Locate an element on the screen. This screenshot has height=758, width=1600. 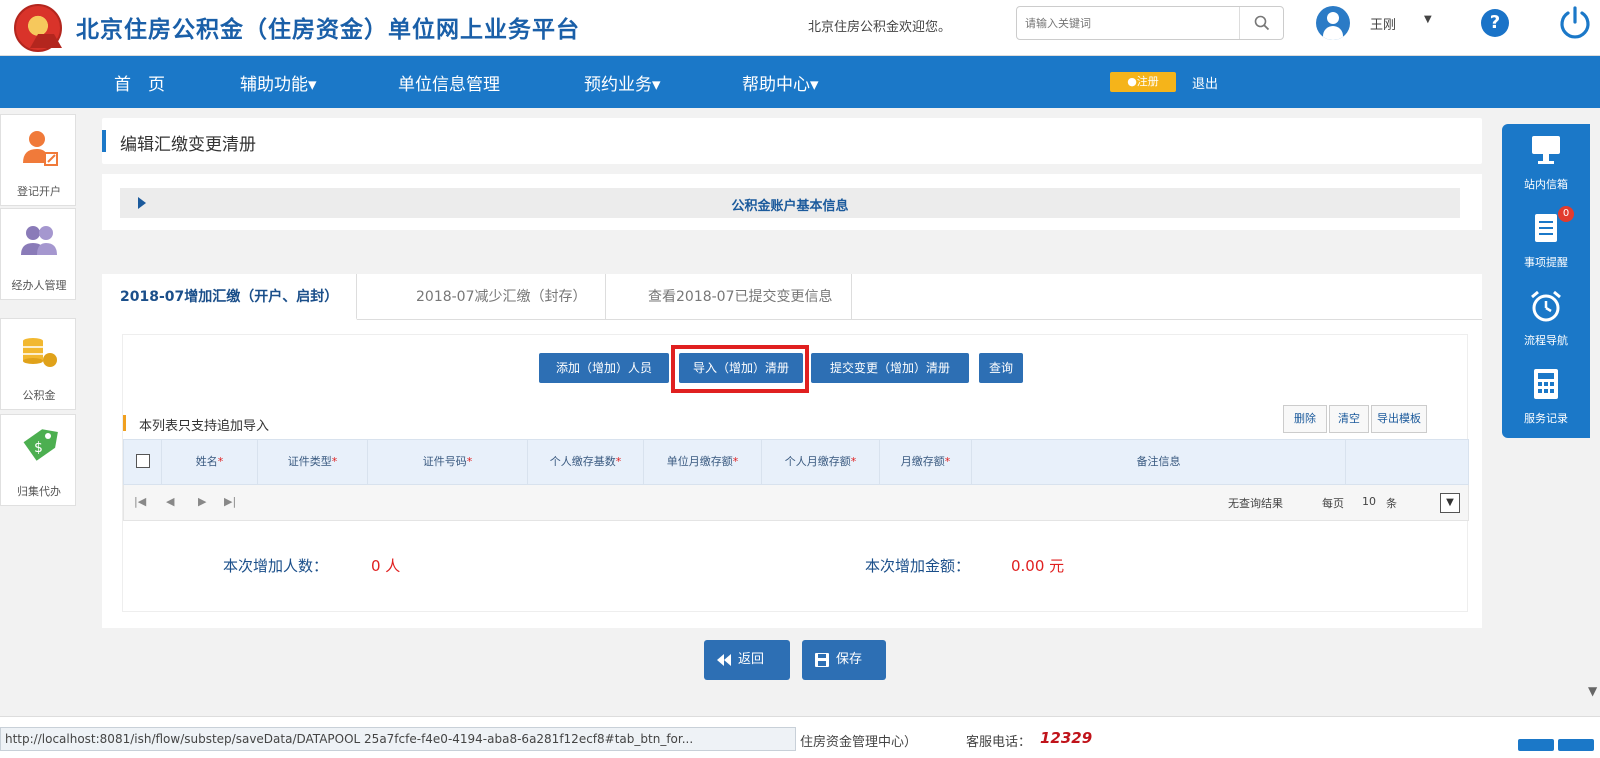
back-button-label: 返回 is located at coordinates (751, 659).